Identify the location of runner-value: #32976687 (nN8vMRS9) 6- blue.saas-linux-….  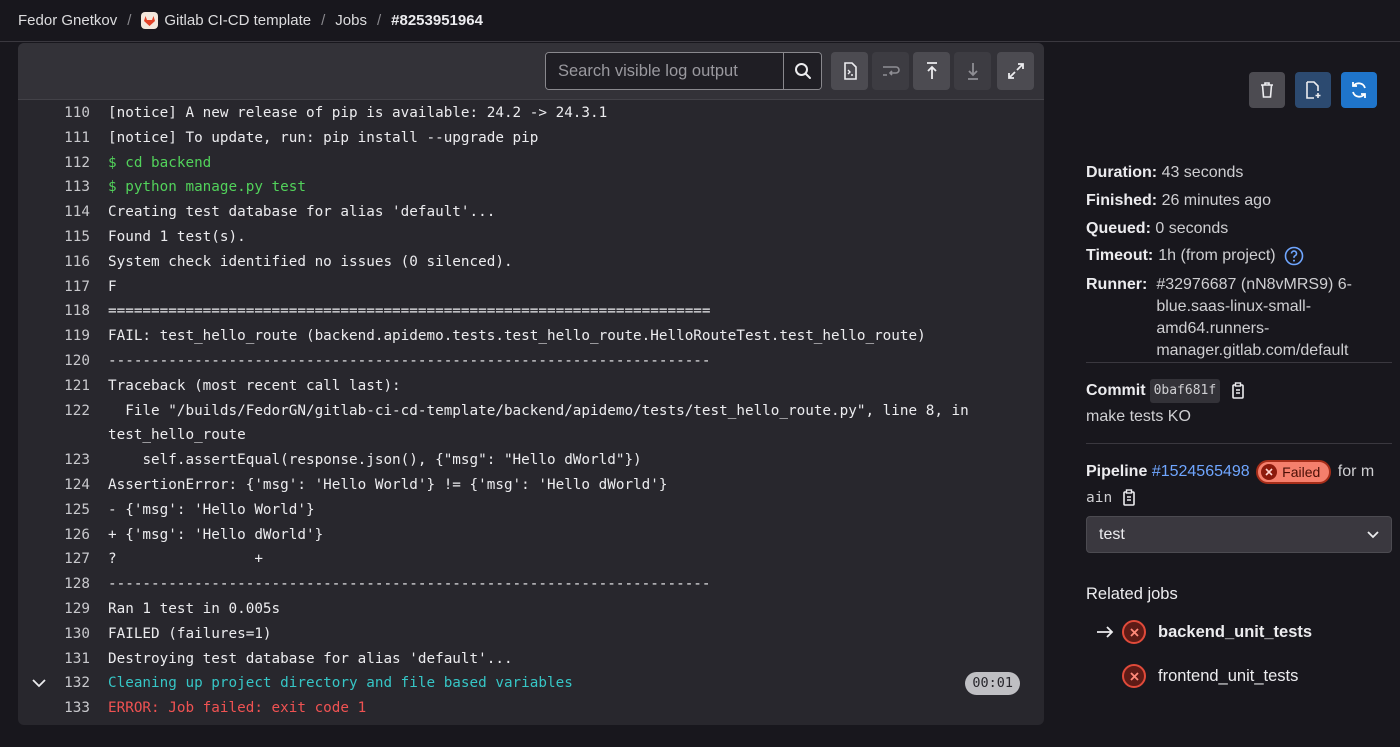
(1254, 318).